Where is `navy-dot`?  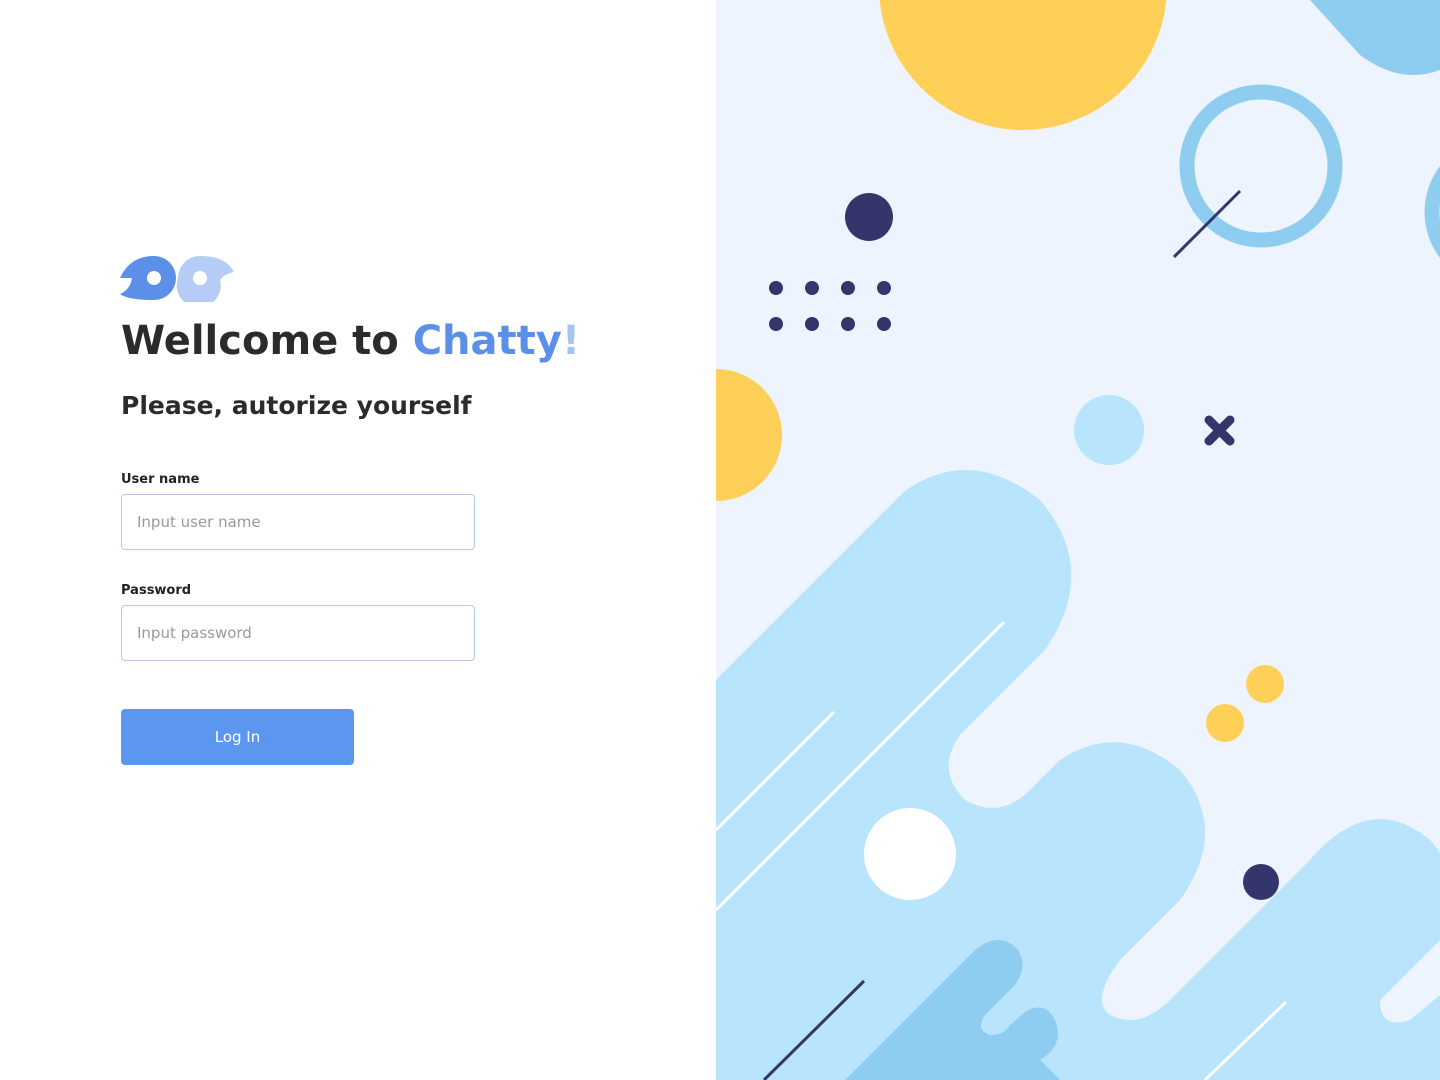
navy-dot is located at coordinates (1261, 882).